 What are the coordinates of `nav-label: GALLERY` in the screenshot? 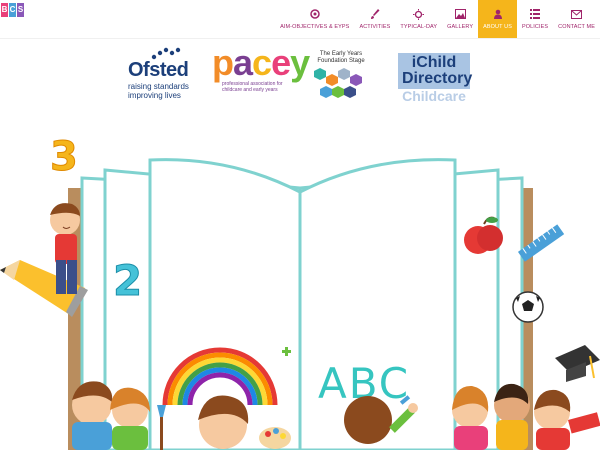 It's located at (460, 27).